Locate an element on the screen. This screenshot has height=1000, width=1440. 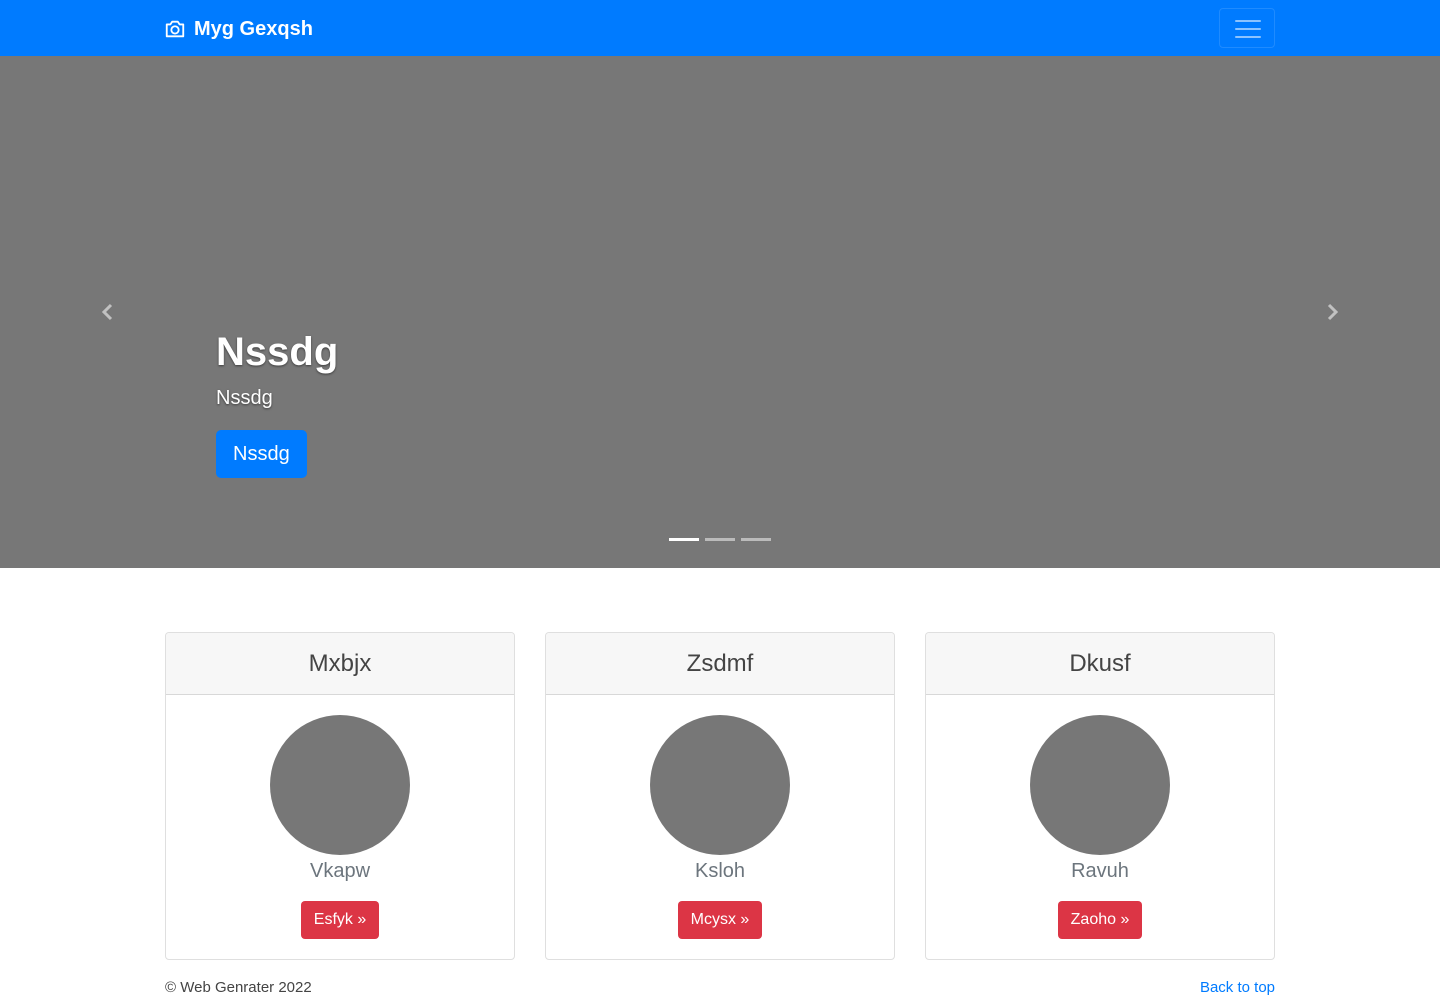
card-body: Vkapw Esfyk » is located at coordinates (340, 817).